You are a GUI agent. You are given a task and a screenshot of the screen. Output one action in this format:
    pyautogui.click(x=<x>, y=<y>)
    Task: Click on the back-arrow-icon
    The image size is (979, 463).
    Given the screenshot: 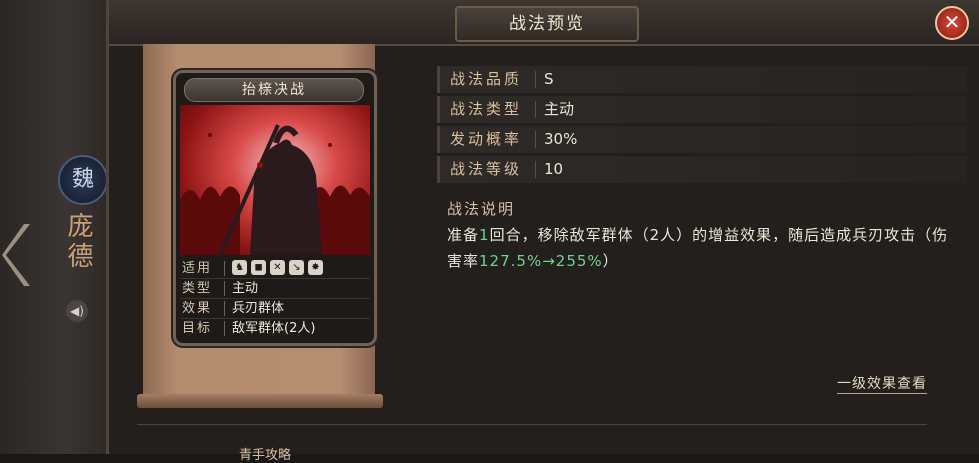 What is the action you would take?
    pyautogui.click(x=17, y=255)
    